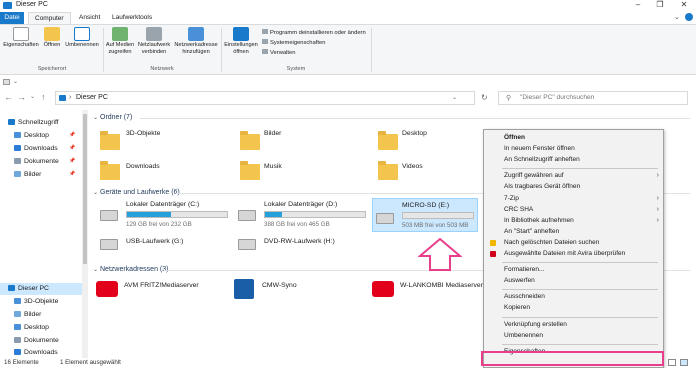 This screenshot has width=696, height=368. What do you see at coordinates (660, 5) in the screenshot?
I see `maximize-button: ❐` at bounding box center [660, 5].